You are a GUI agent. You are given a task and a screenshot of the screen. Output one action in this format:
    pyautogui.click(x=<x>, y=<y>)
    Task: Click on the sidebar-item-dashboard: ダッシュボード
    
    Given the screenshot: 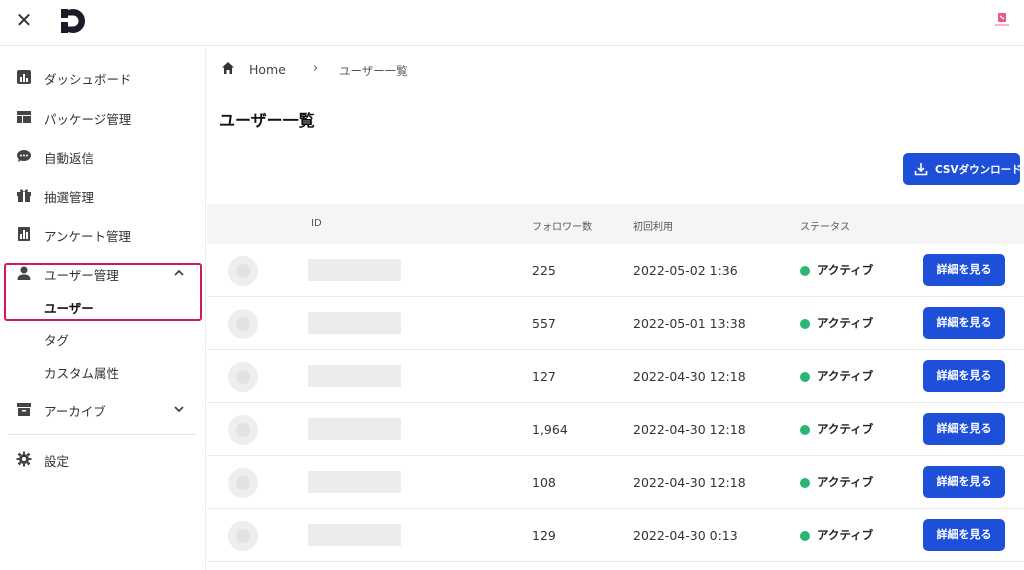 What is the action you would take?
    pyautogui.click(x=103, y=77)
    